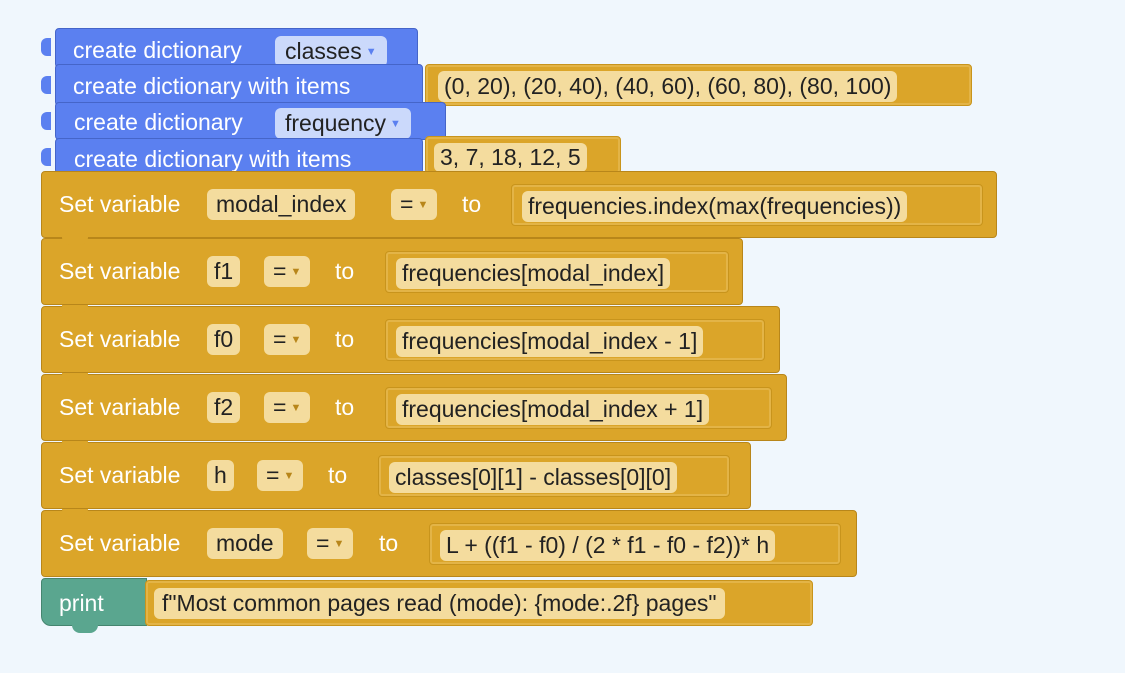 The width and height of the screenshot is (1125, 673). What do you see at coordinates (220, 475) in the screenshot?
I see `variable-name-field: h` at bounding box center [220, 475].